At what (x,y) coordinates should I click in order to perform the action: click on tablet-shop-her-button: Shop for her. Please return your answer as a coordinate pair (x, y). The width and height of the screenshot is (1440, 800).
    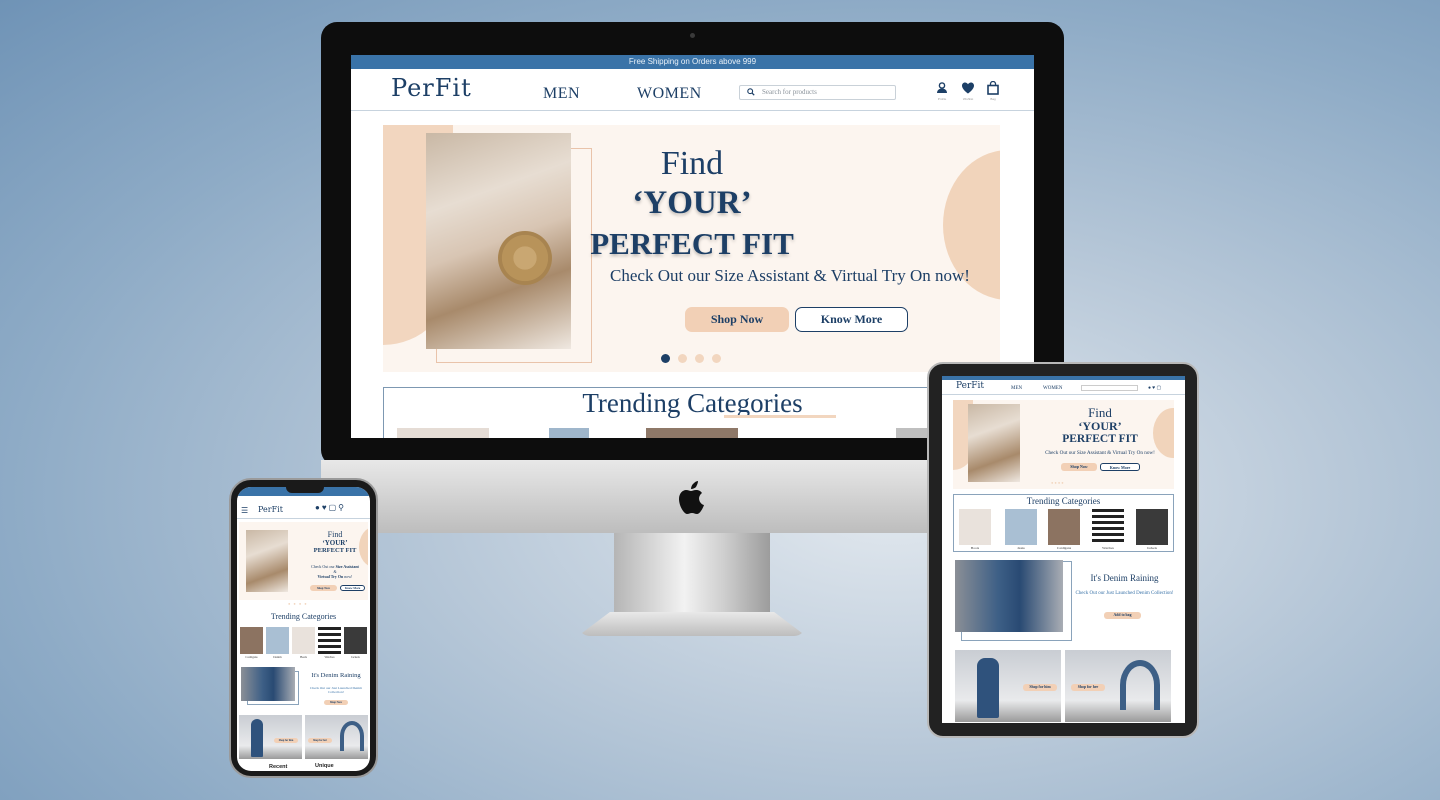
    Looking at the image, I should click on (1088, 687).